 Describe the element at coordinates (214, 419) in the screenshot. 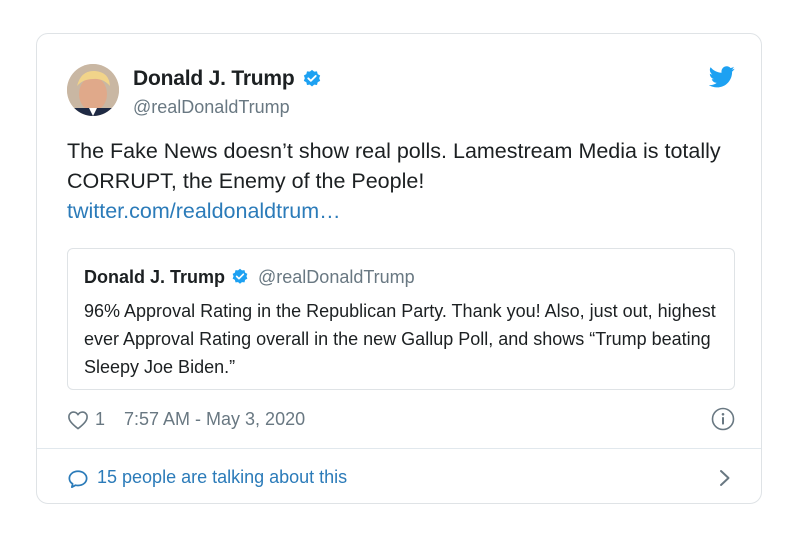

I see `timestamp: 7:57 AM - May 3, 2020` at that location.